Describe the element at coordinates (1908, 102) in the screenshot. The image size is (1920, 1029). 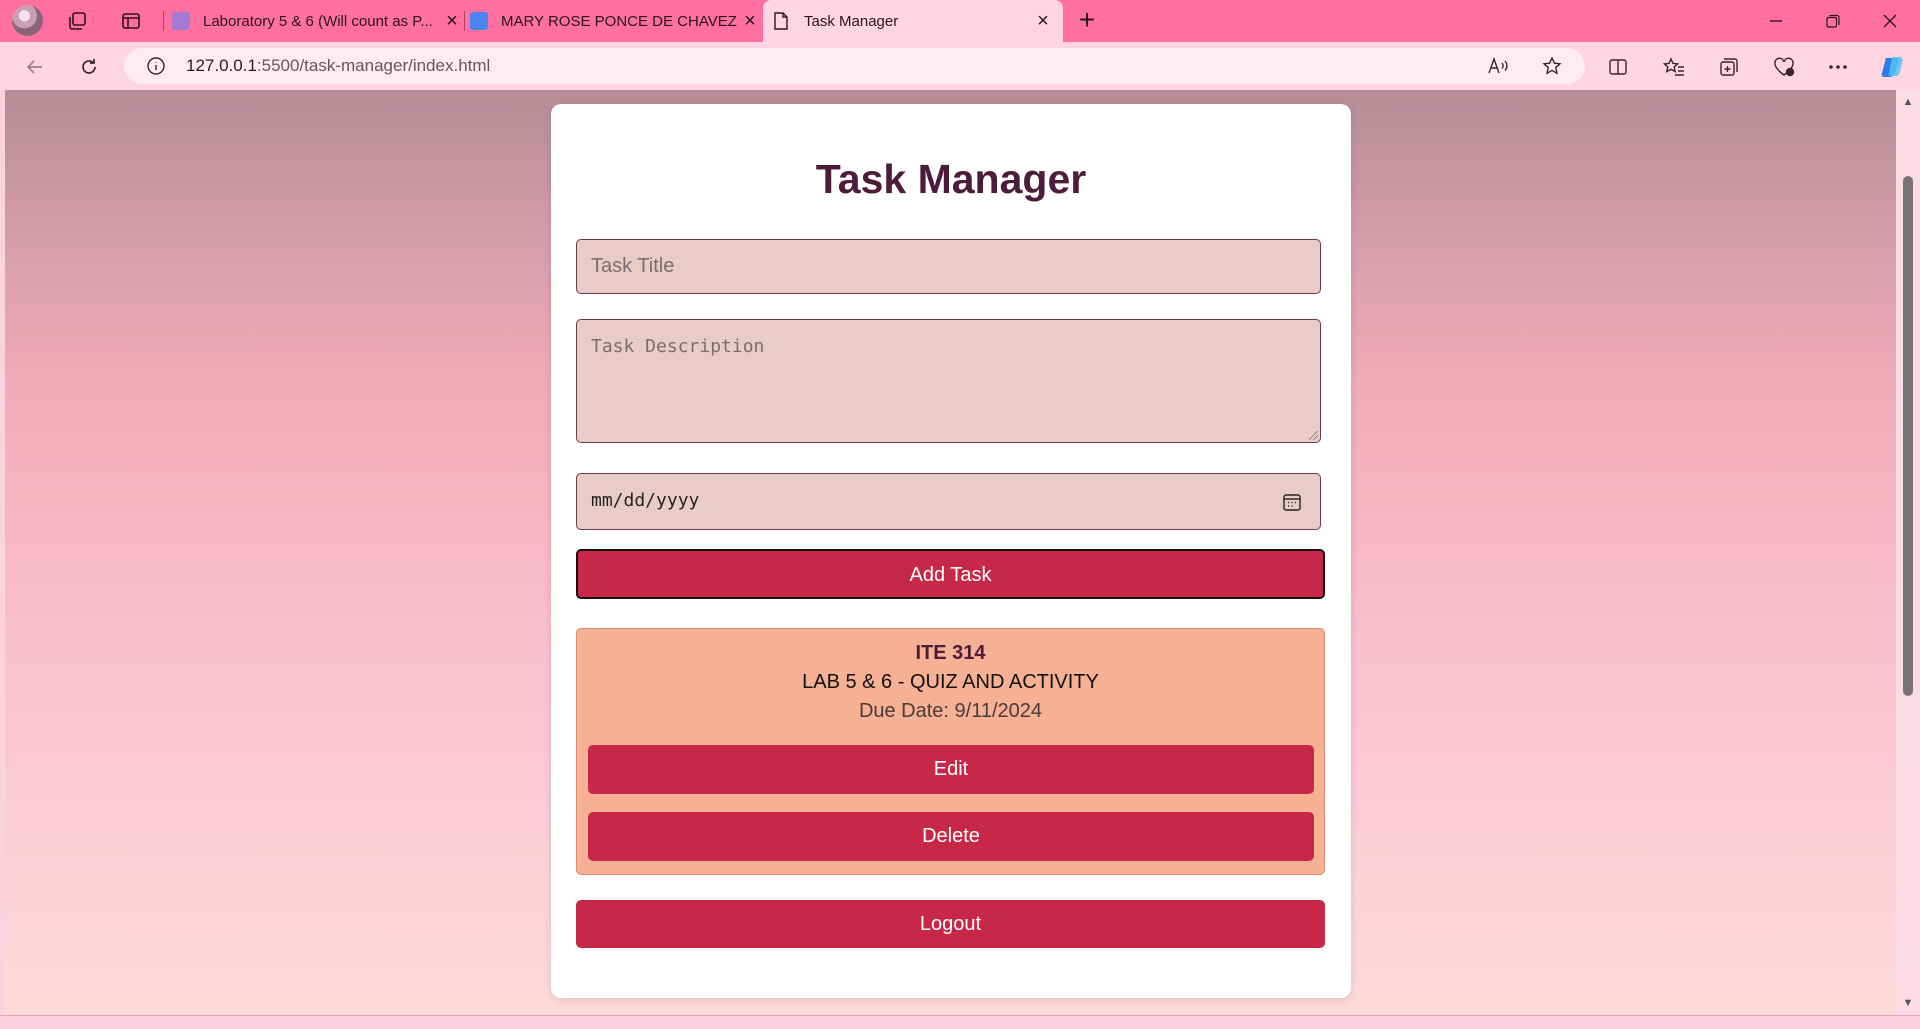
I see `scroll-up-icon: ▲` at that location.